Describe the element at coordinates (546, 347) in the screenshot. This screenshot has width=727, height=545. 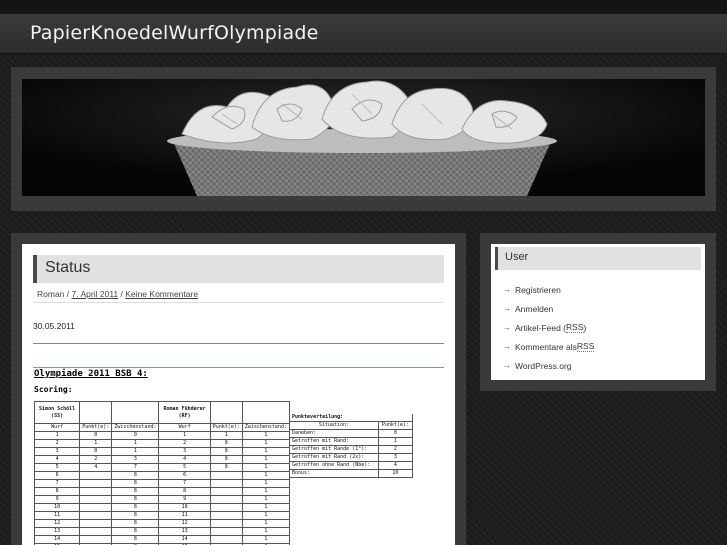
I see `sidebar-item-label: Kommentare als` at that location.